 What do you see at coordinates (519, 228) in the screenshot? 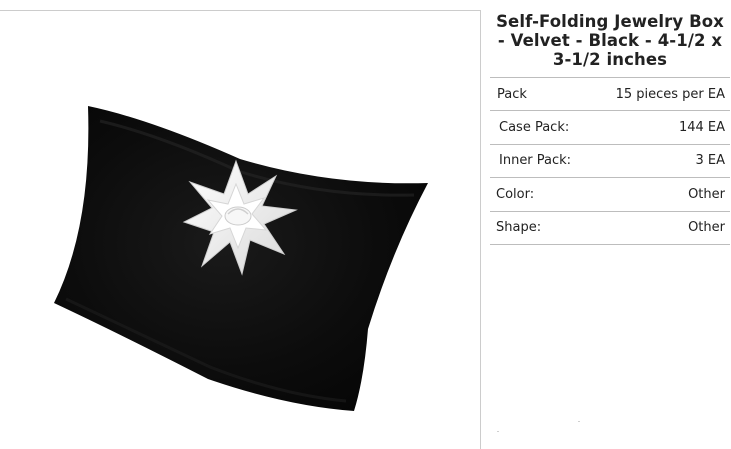
I see `spec-label: Shape:` at bounding box center [519, 228].